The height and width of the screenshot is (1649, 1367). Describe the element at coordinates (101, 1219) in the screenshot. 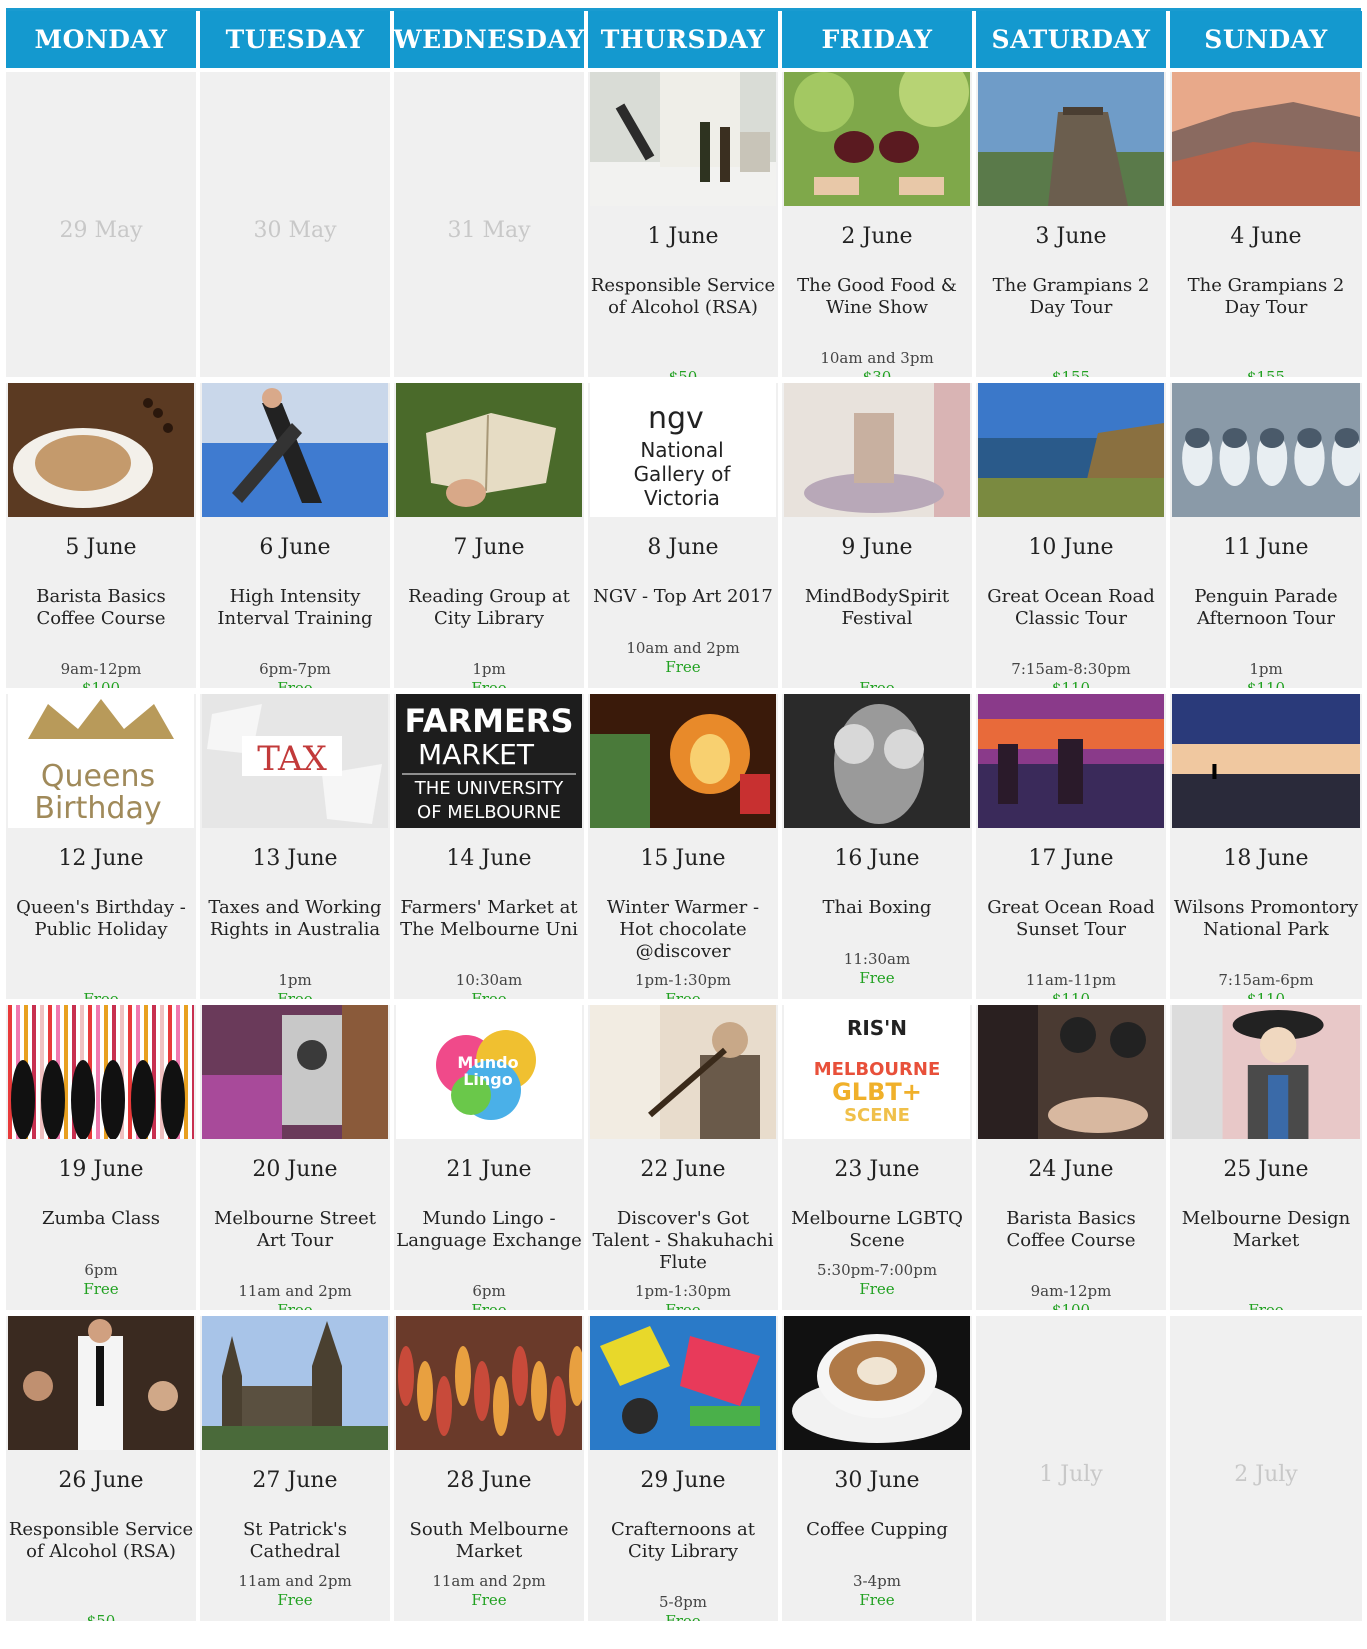

I see `event-title: Zumba Class` at that location.